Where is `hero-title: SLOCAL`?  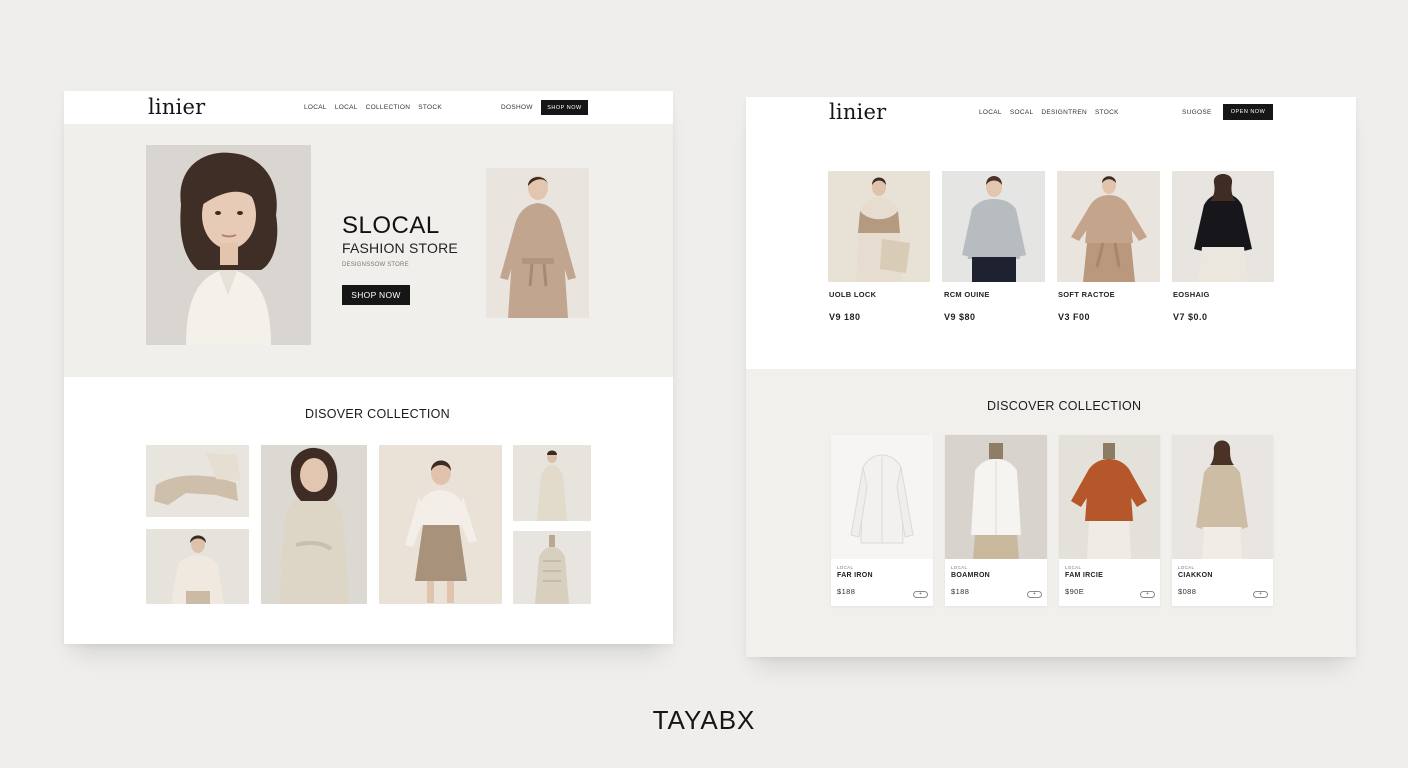
hero-title: SLOCAL is located at coordinates (391, 225).